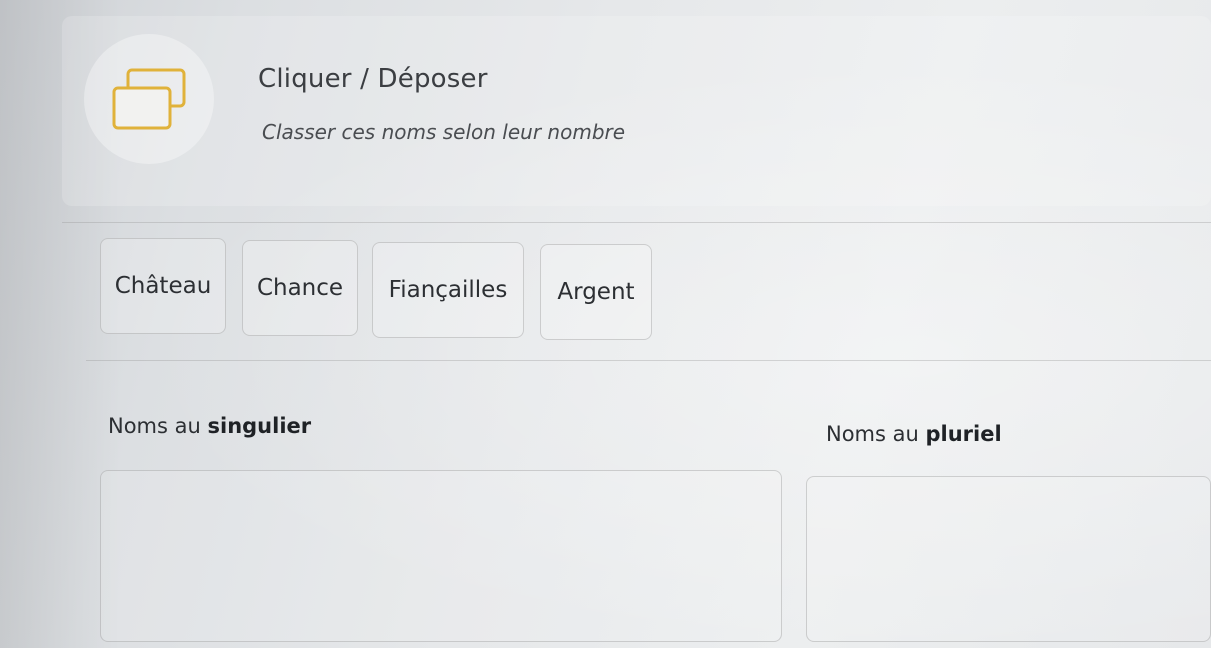  I want to click on word-label: Chance, so click(300, 288).